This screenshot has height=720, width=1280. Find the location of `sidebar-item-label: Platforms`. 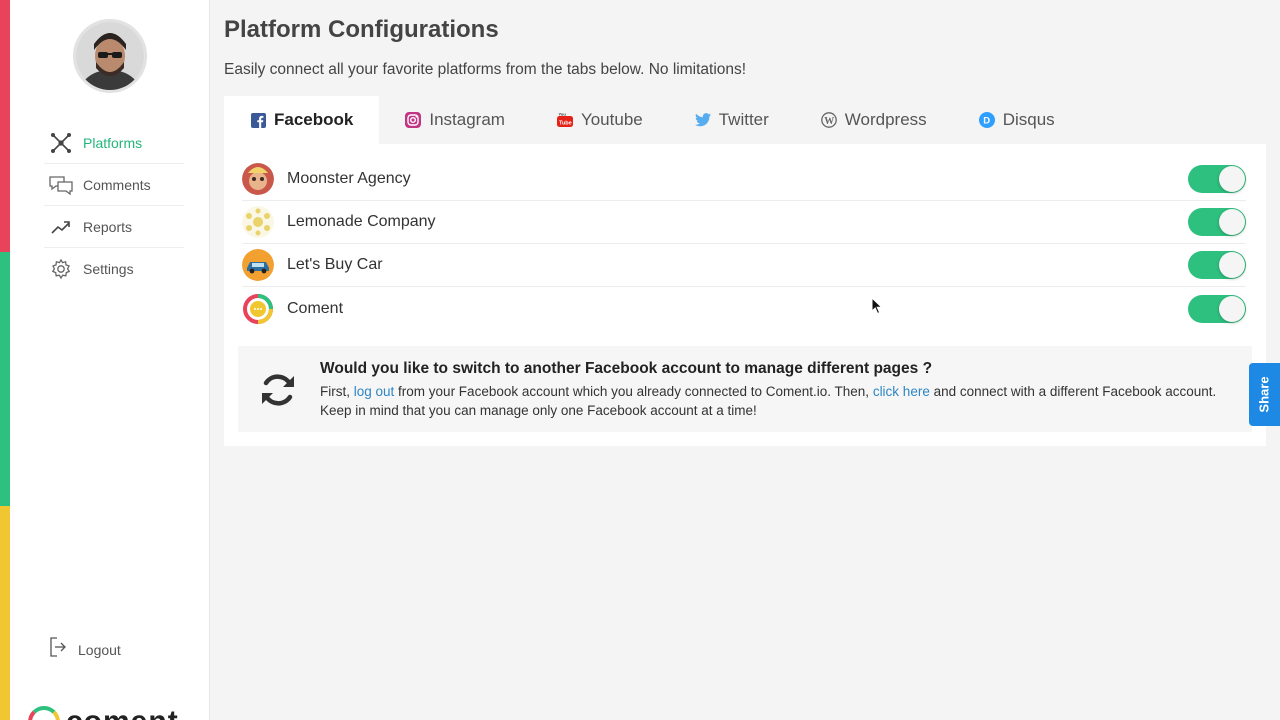

sidebar-item-label: Platforms is located at coordinates (113, 142).